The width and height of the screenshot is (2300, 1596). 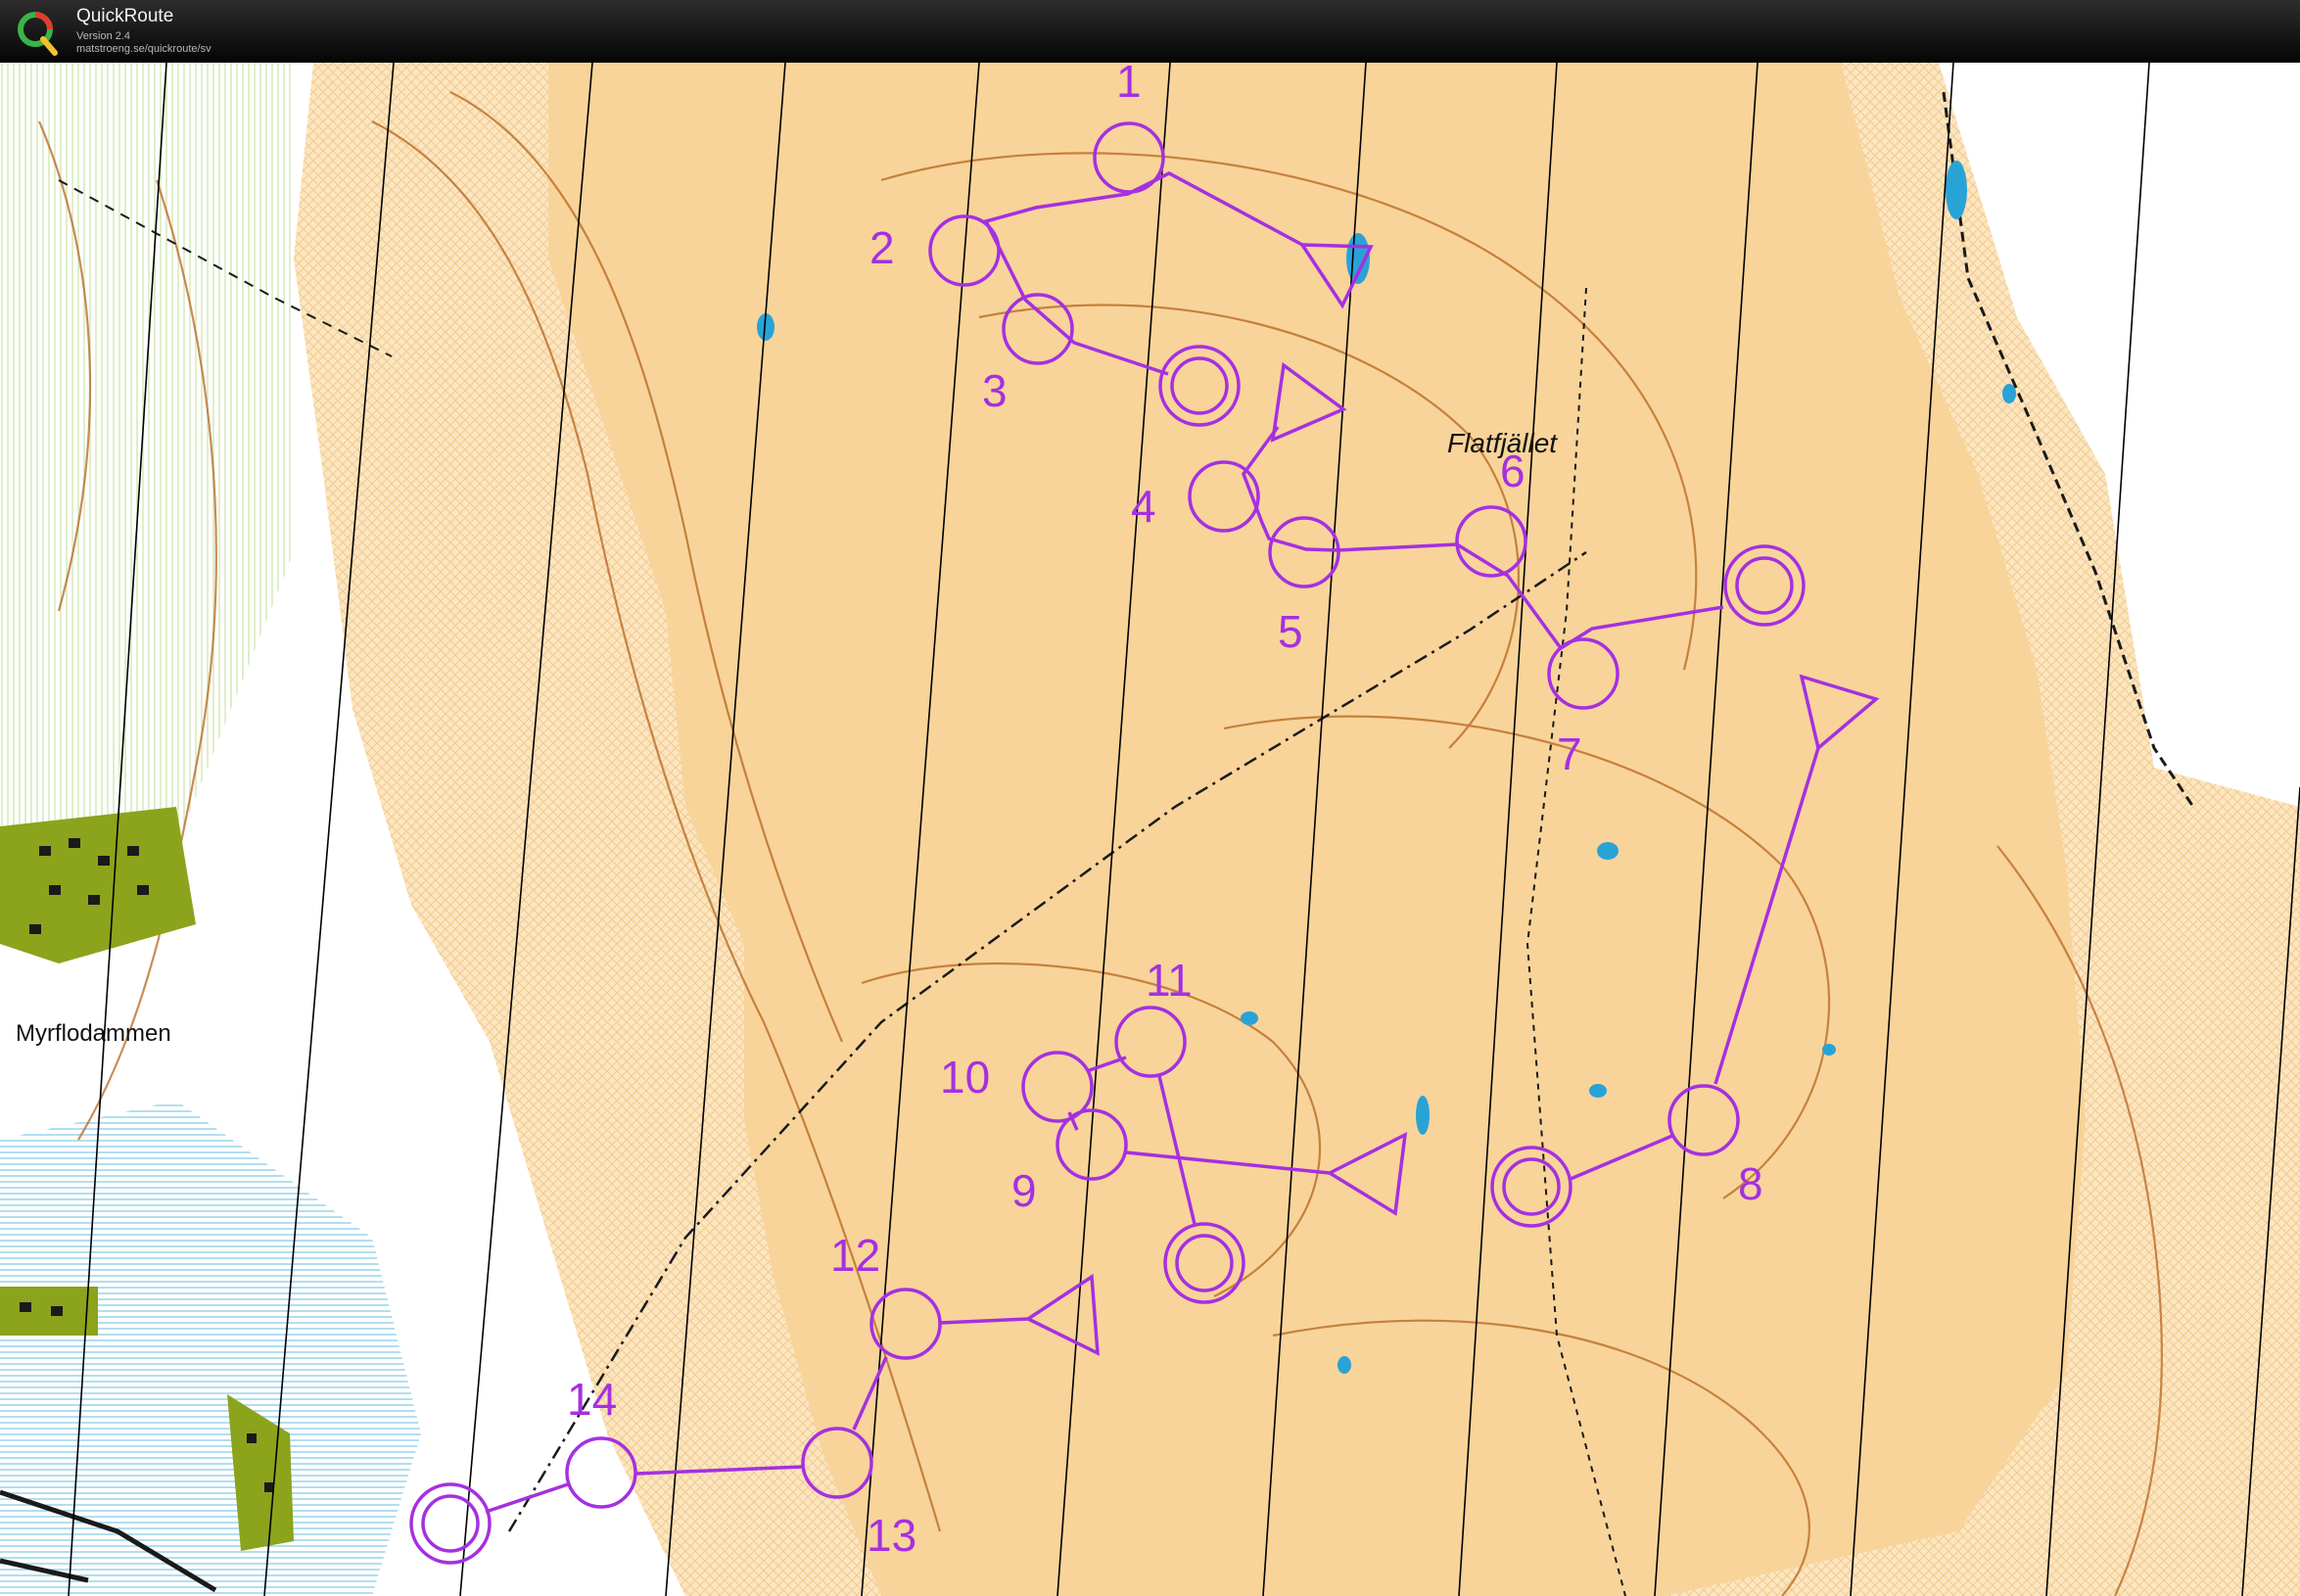 I want to click on control-number-12: 12, so click(x=855, y=1255).